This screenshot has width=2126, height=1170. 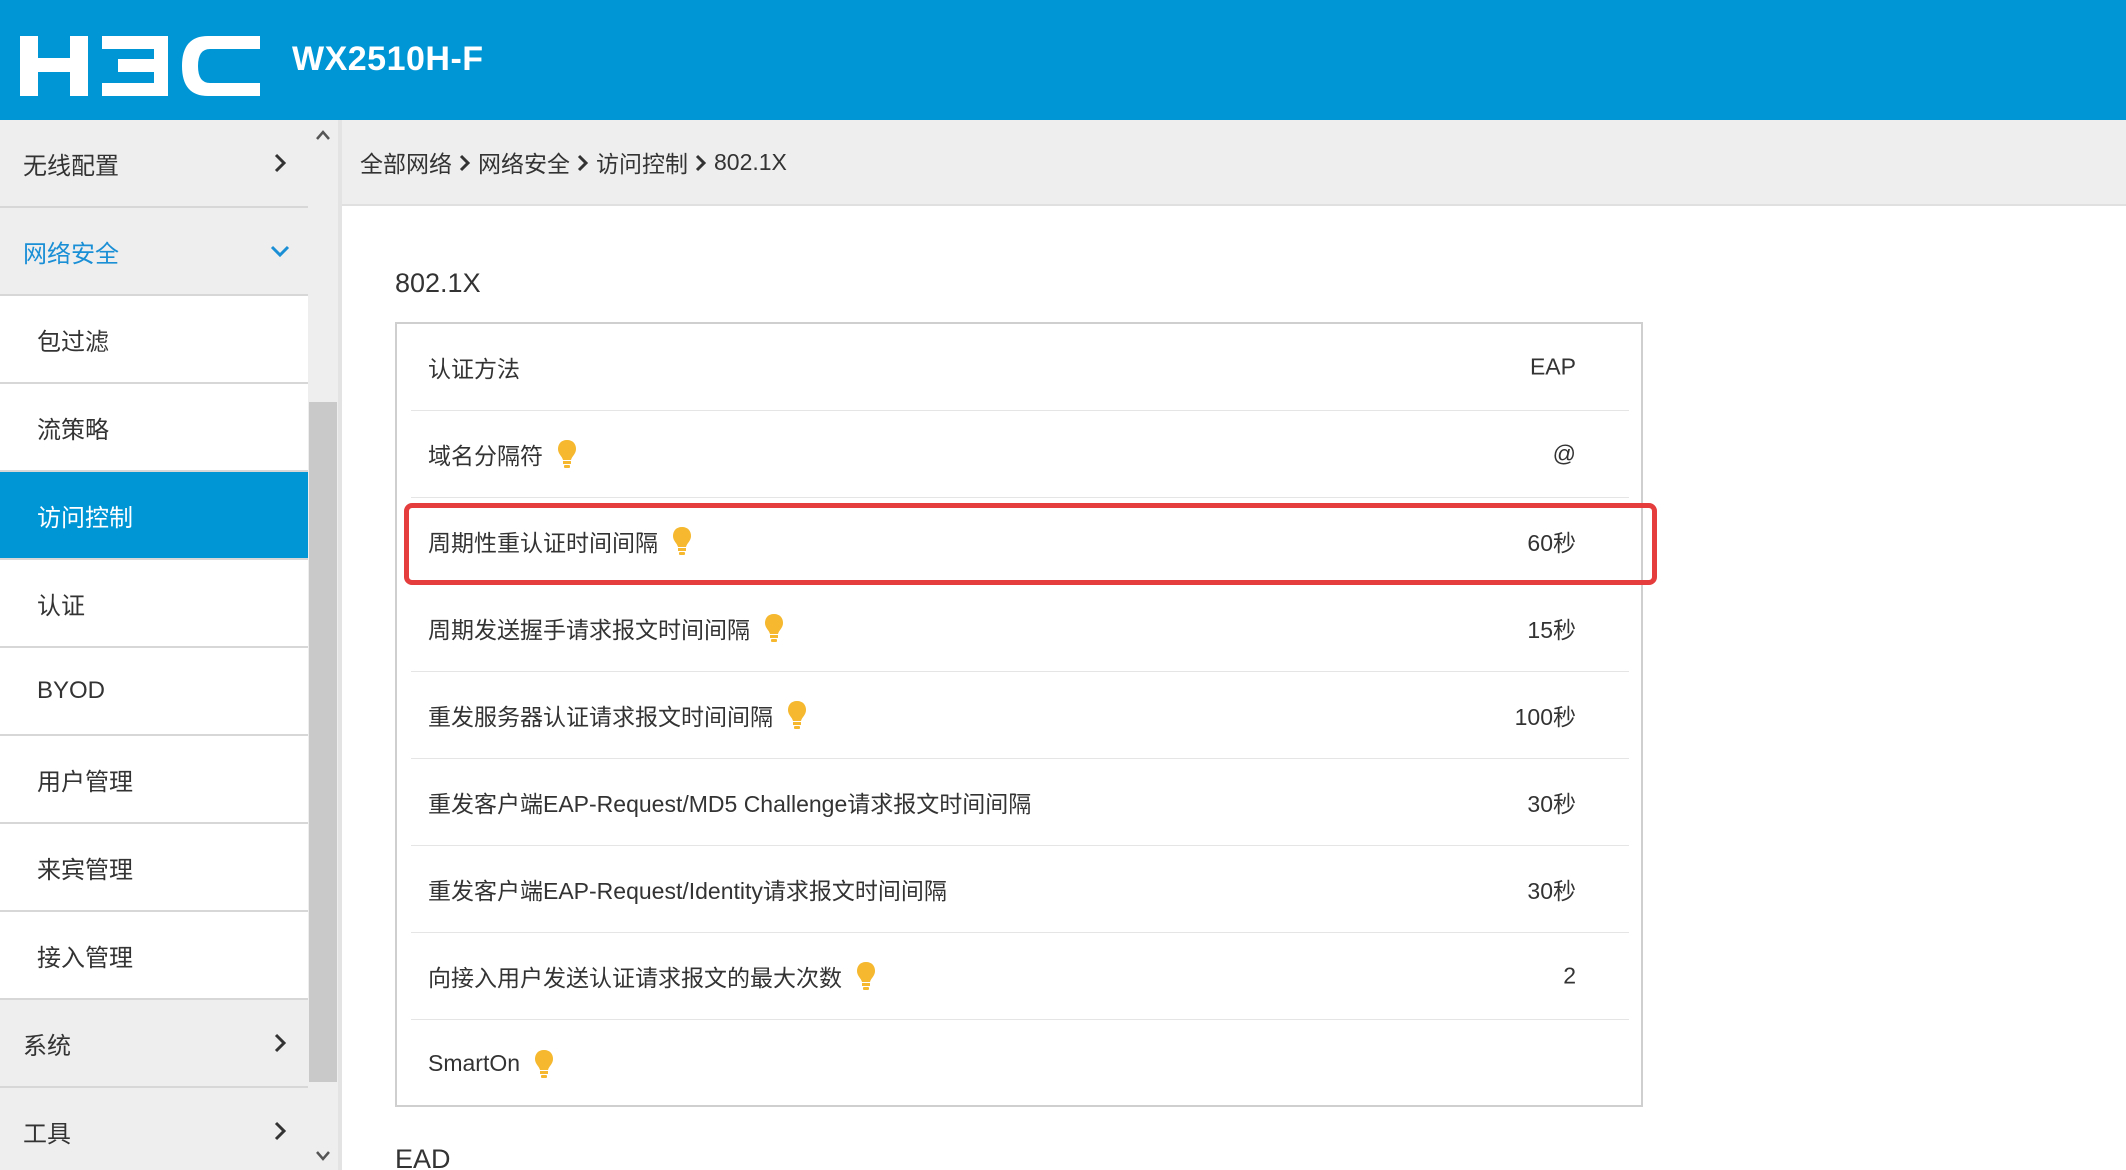 I want to click on scroll-up-arrow-icon, so click(x=323, y=135).